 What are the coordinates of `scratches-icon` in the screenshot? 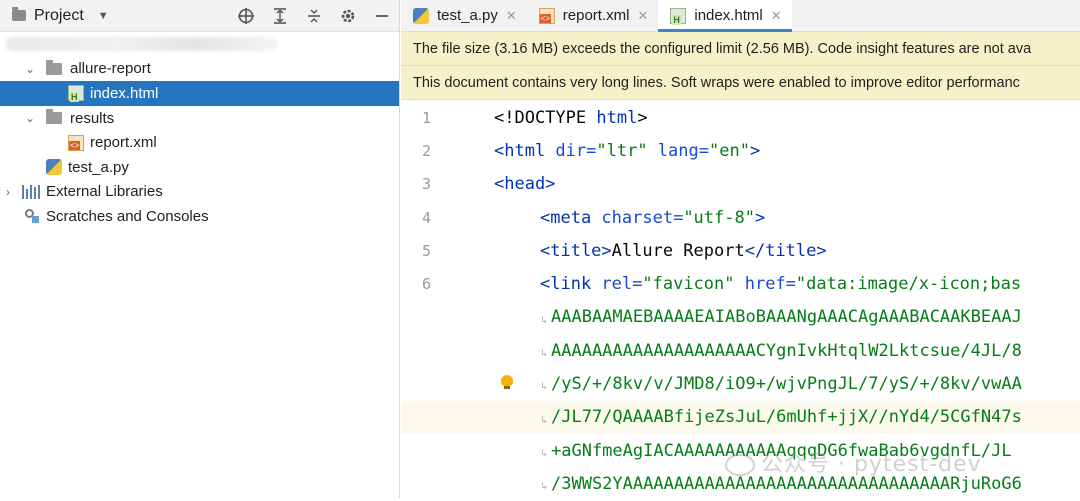 It's located at (32, 216).